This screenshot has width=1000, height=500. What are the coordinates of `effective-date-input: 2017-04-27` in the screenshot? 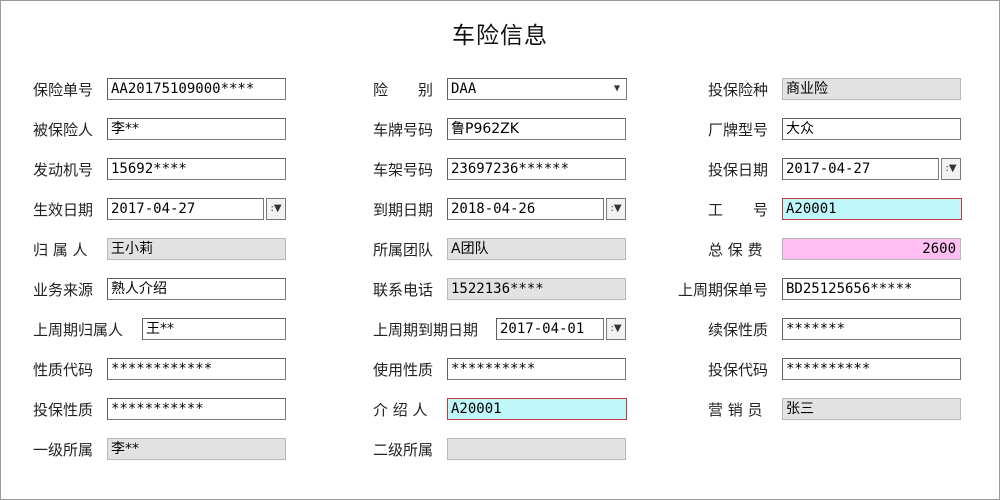 It's located at (185, 209).